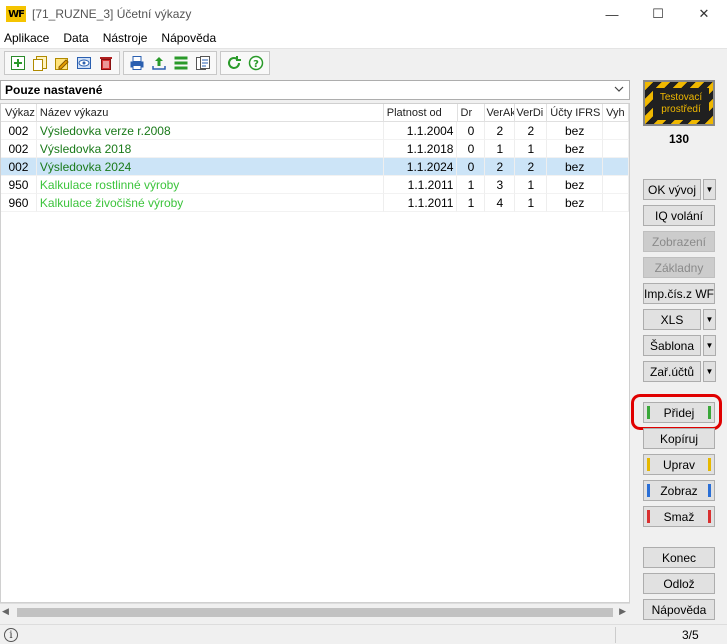 The height and width of the screenshot is (644, 727). I want to click on edit-color-bar, so click(648, 464).